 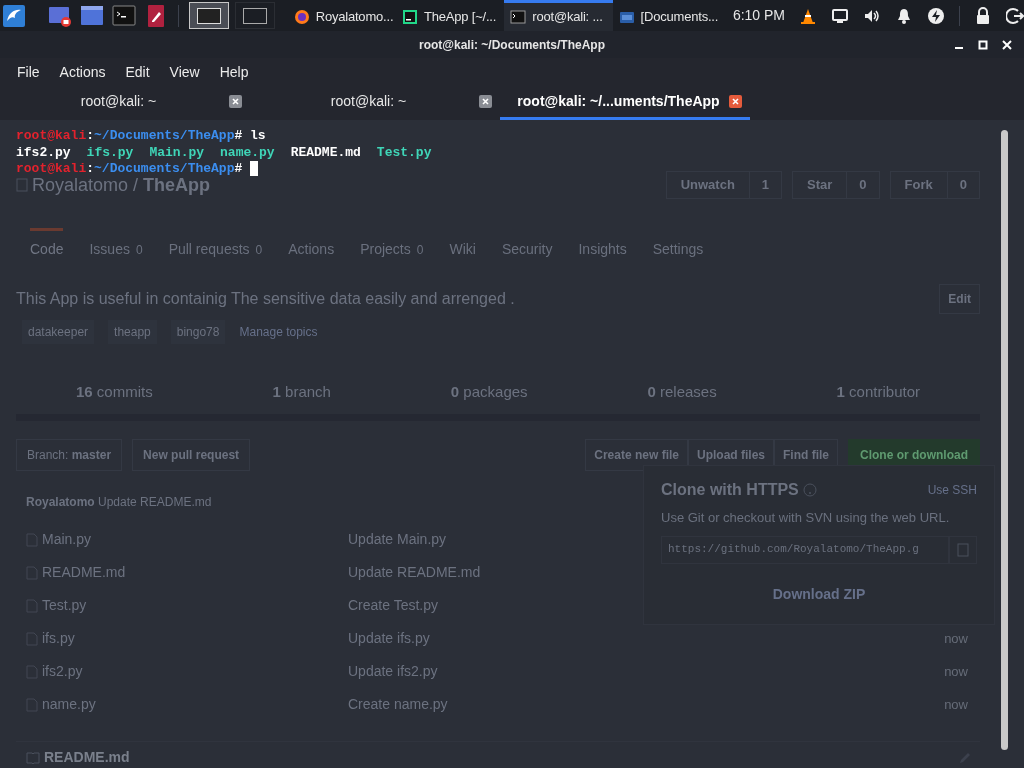 I want to click on repo-action-button: Star, so click(x=820, y=185).